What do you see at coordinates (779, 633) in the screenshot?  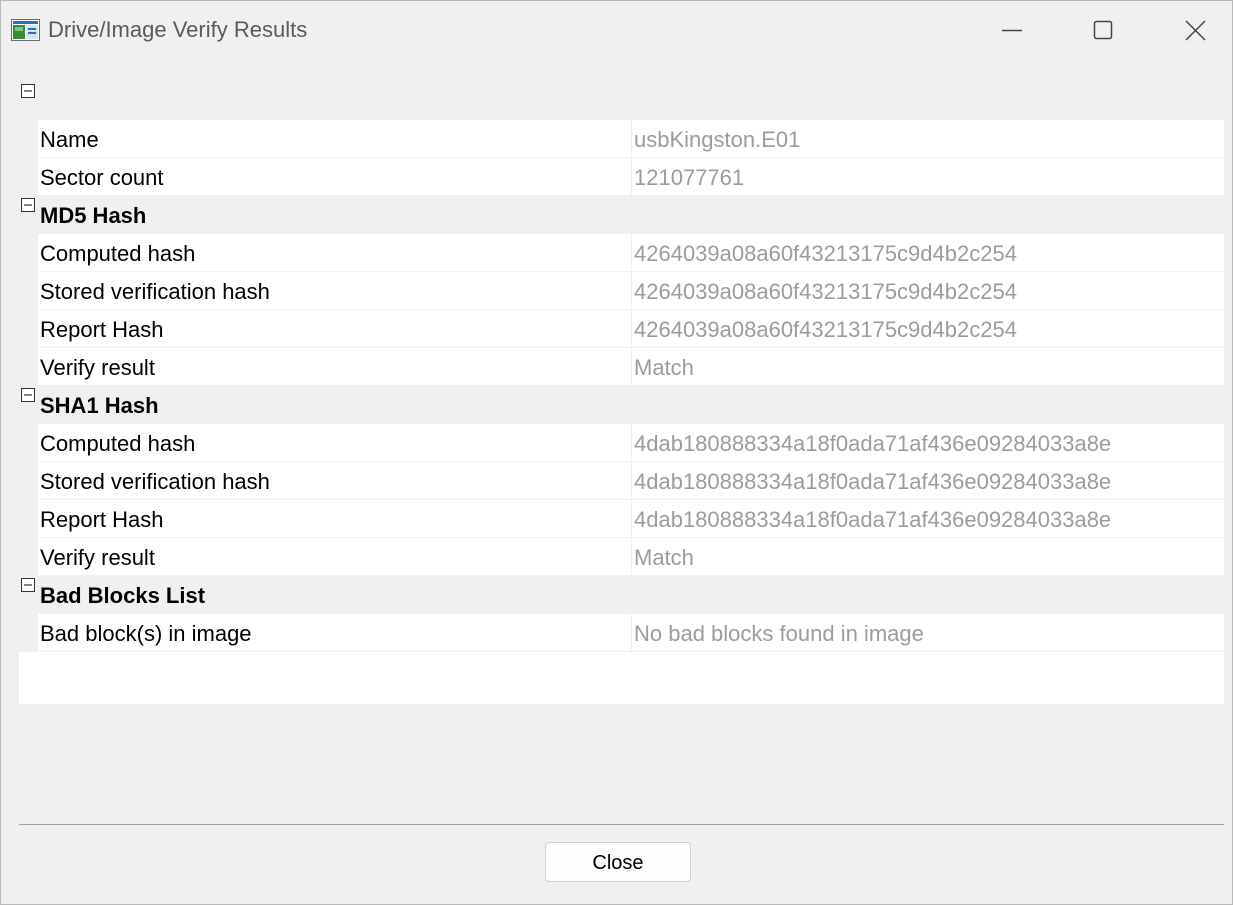 I see `property-value: No bad blocks found in image` at bounding box center [779, 633].